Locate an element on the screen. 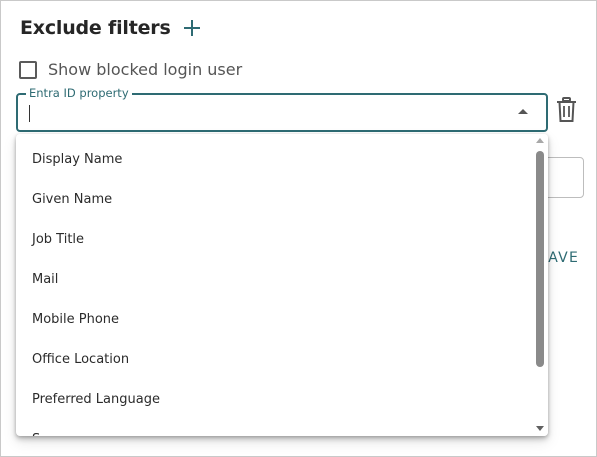 This screenshot has width=597, height=457. entra-property-label: Entra ID property is located at coordinates (79, 93).